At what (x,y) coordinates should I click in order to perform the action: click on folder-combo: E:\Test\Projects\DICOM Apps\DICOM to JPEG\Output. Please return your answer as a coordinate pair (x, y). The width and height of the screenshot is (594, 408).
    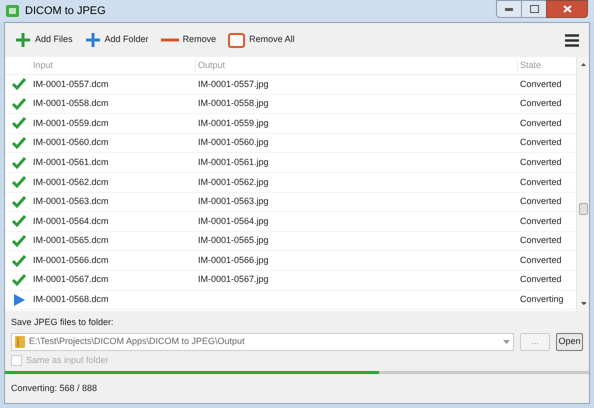
    Looking at the image, I should click on (262, 341).